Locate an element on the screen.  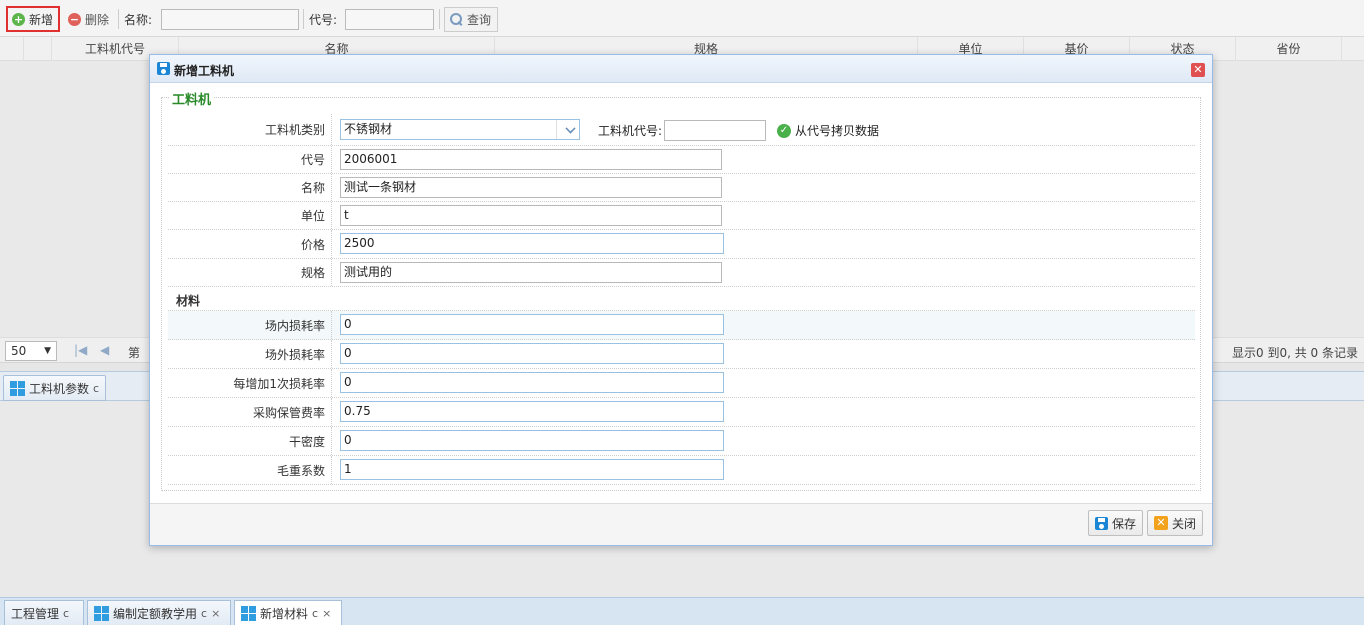
price-input: 2500 is located at coordinates (532, 243).